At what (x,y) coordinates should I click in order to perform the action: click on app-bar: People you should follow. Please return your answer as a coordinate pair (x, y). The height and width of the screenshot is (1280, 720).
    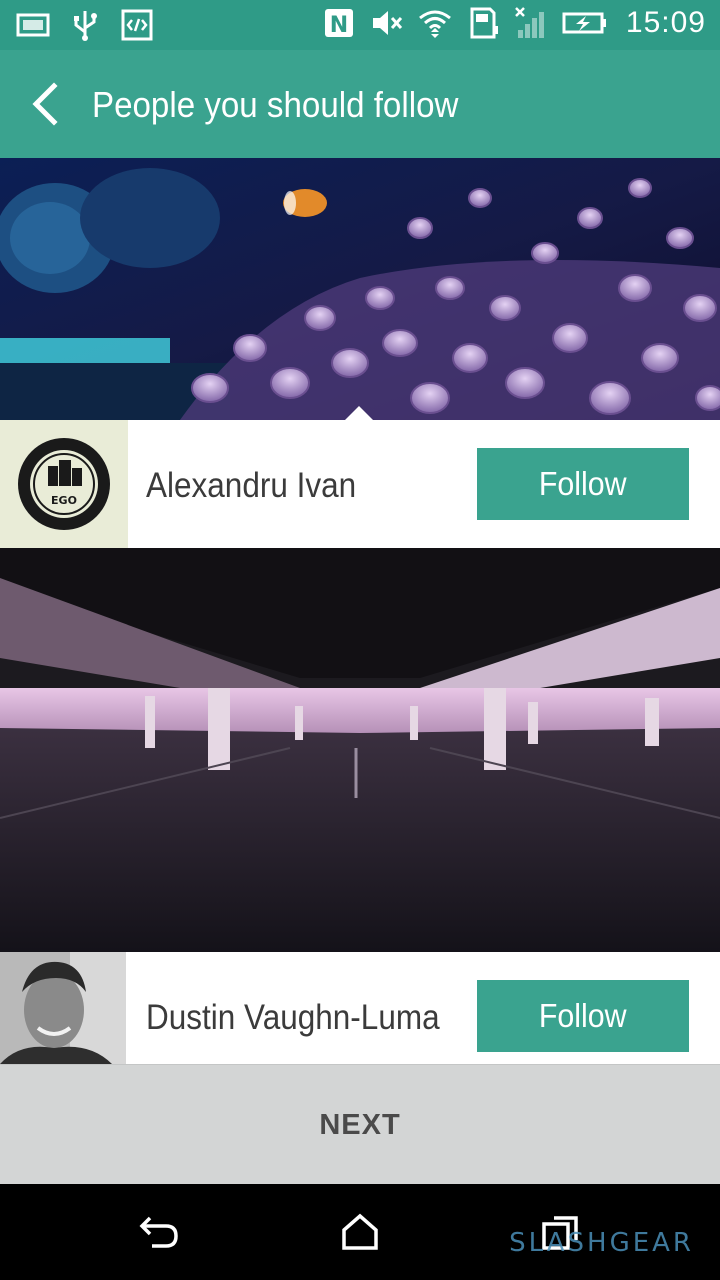
    Looking at the image, I should click on (360, 104).